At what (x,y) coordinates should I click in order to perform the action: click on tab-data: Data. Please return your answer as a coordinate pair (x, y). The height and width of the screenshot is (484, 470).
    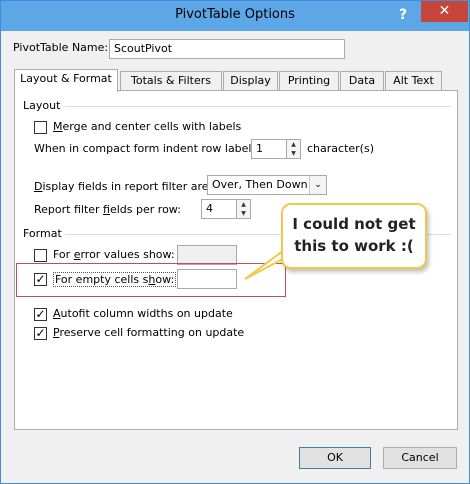
    Looking at the image, I should click on (362, 81).